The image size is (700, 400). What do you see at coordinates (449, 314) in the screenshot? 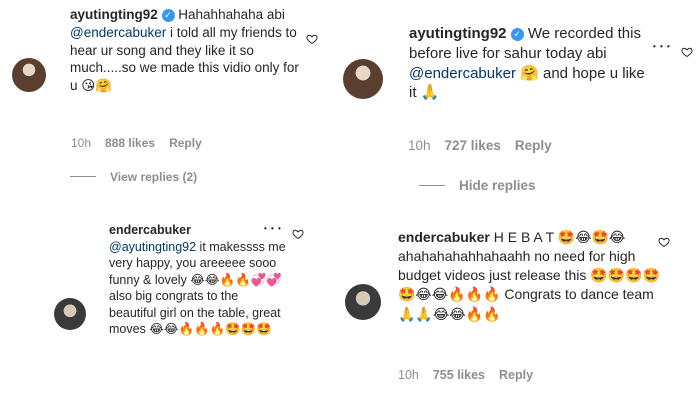
I see `emoji-group: 🙏🙏😂😂🔥🔥` at bounding box center [449, 314].